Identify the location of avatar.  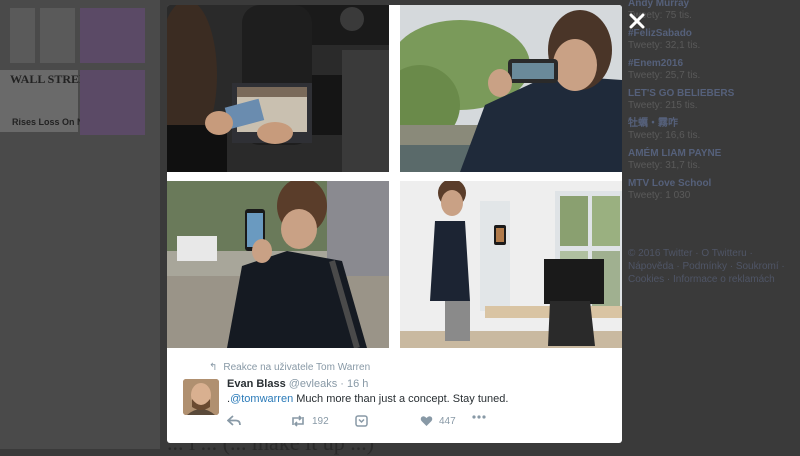
(201, 397).